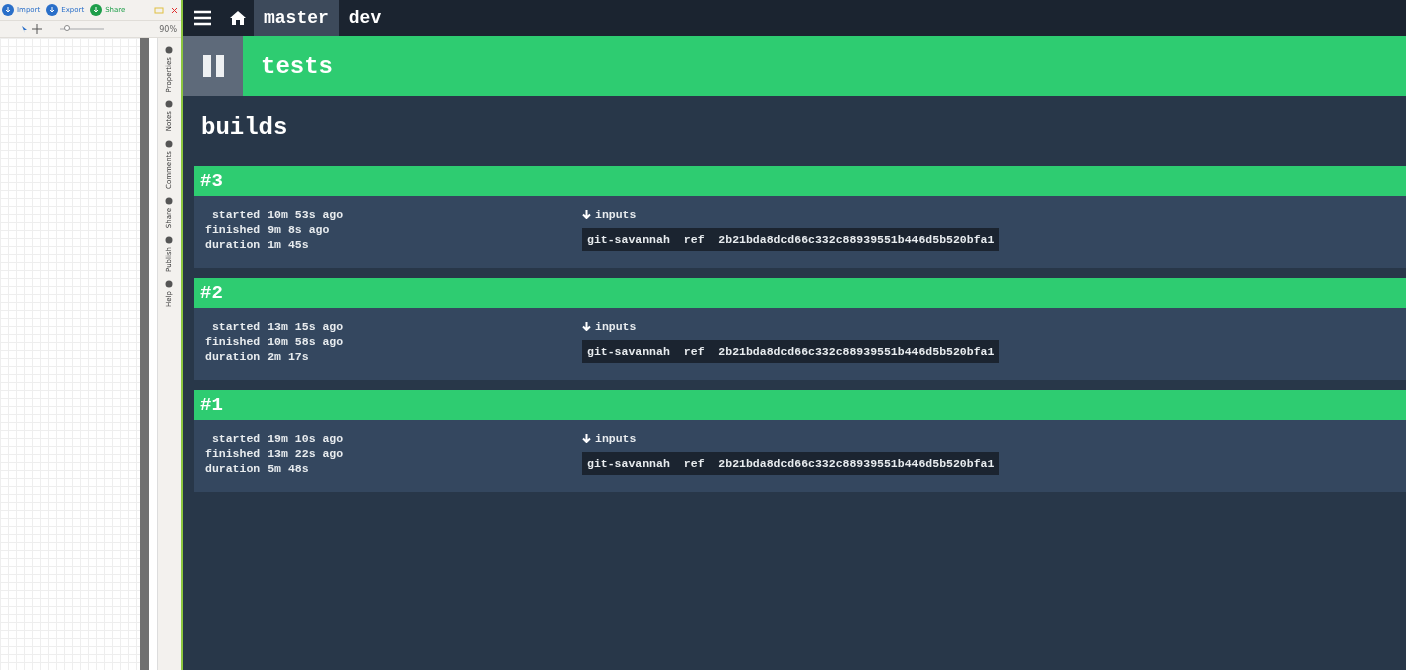  Describe the element at coordinates (288, 244) in the screenshot. I see `detail-value: 1m 45s` at that location.